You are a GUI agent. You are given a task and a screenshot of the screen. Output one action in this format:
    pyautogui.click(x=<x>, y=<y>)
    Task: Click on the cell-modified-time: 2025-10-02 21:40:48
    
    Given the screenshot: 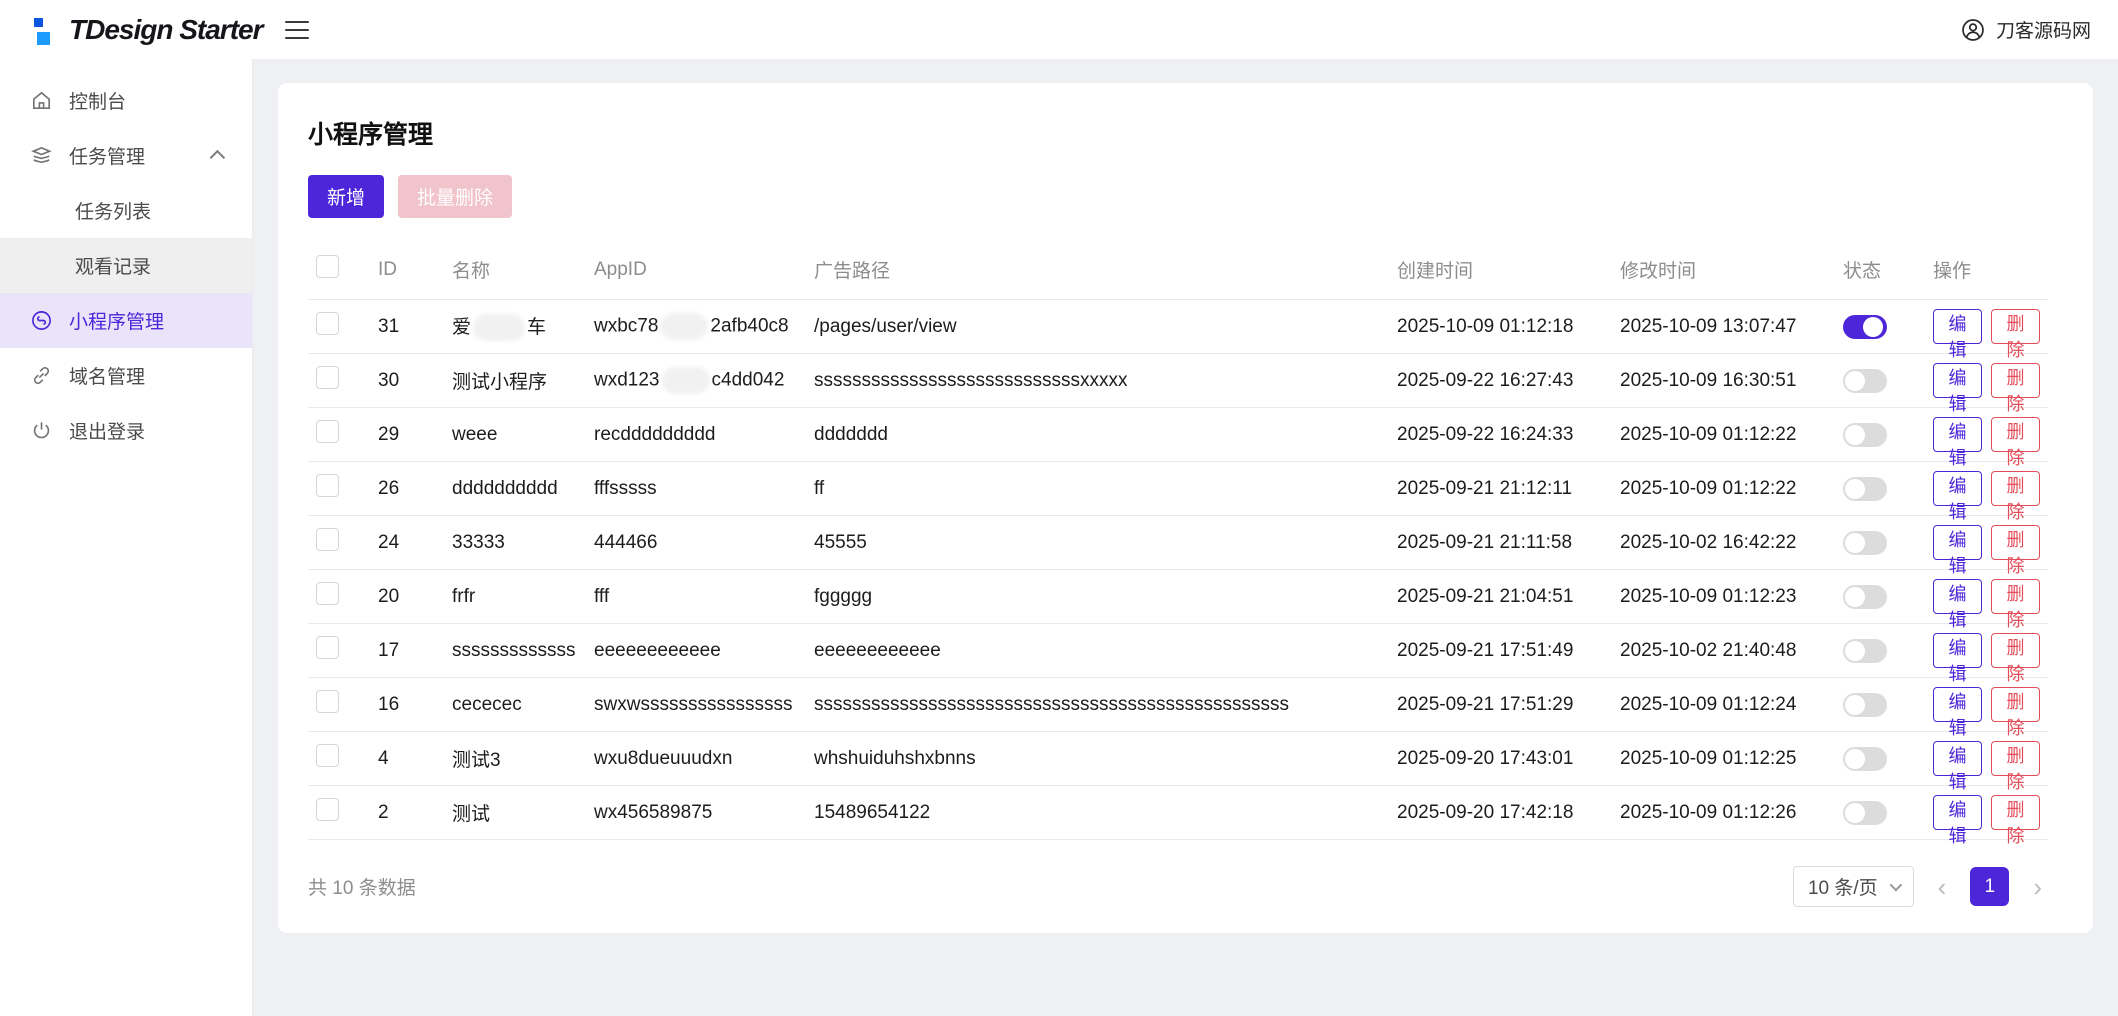 What is the action you would take?
    pyautogui.click(x=1723, y=650)
    